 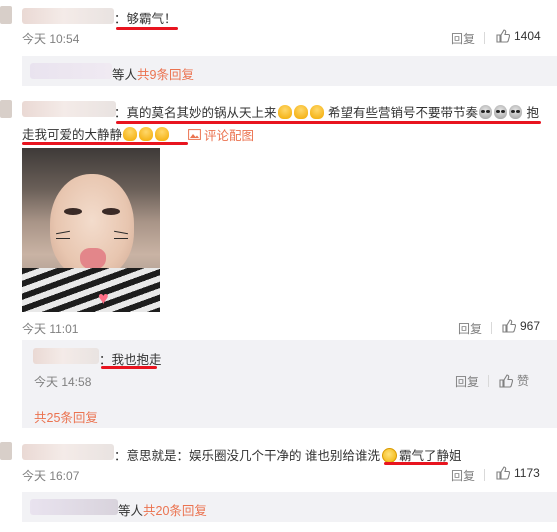 What do you see at coordinates (518, 473) in the screenshot?
I see `like-button: 1173` at bounding box center [518, 473].